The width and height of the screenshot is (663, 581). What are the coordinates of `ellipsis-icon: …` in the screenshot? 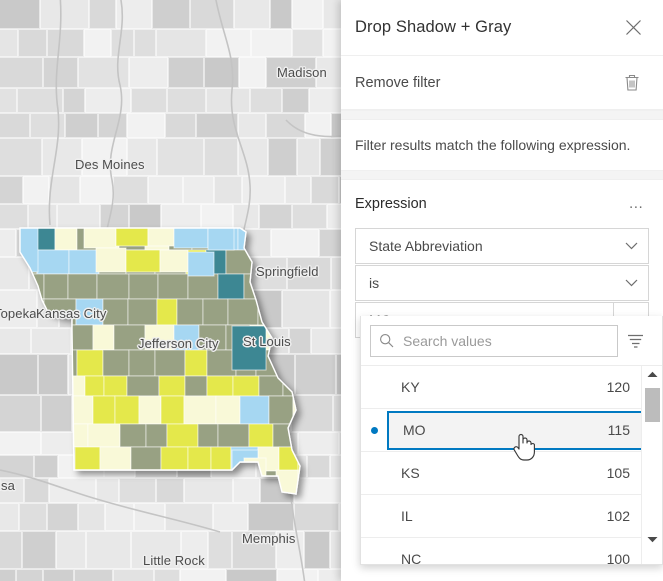 It's located at (636, 203).